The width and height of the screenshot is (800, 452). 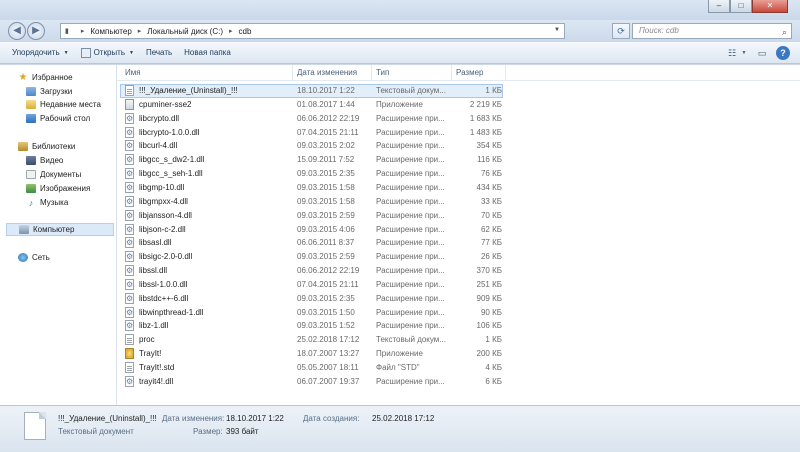 I want to click on computer-icon, so click(x=24, y=229).